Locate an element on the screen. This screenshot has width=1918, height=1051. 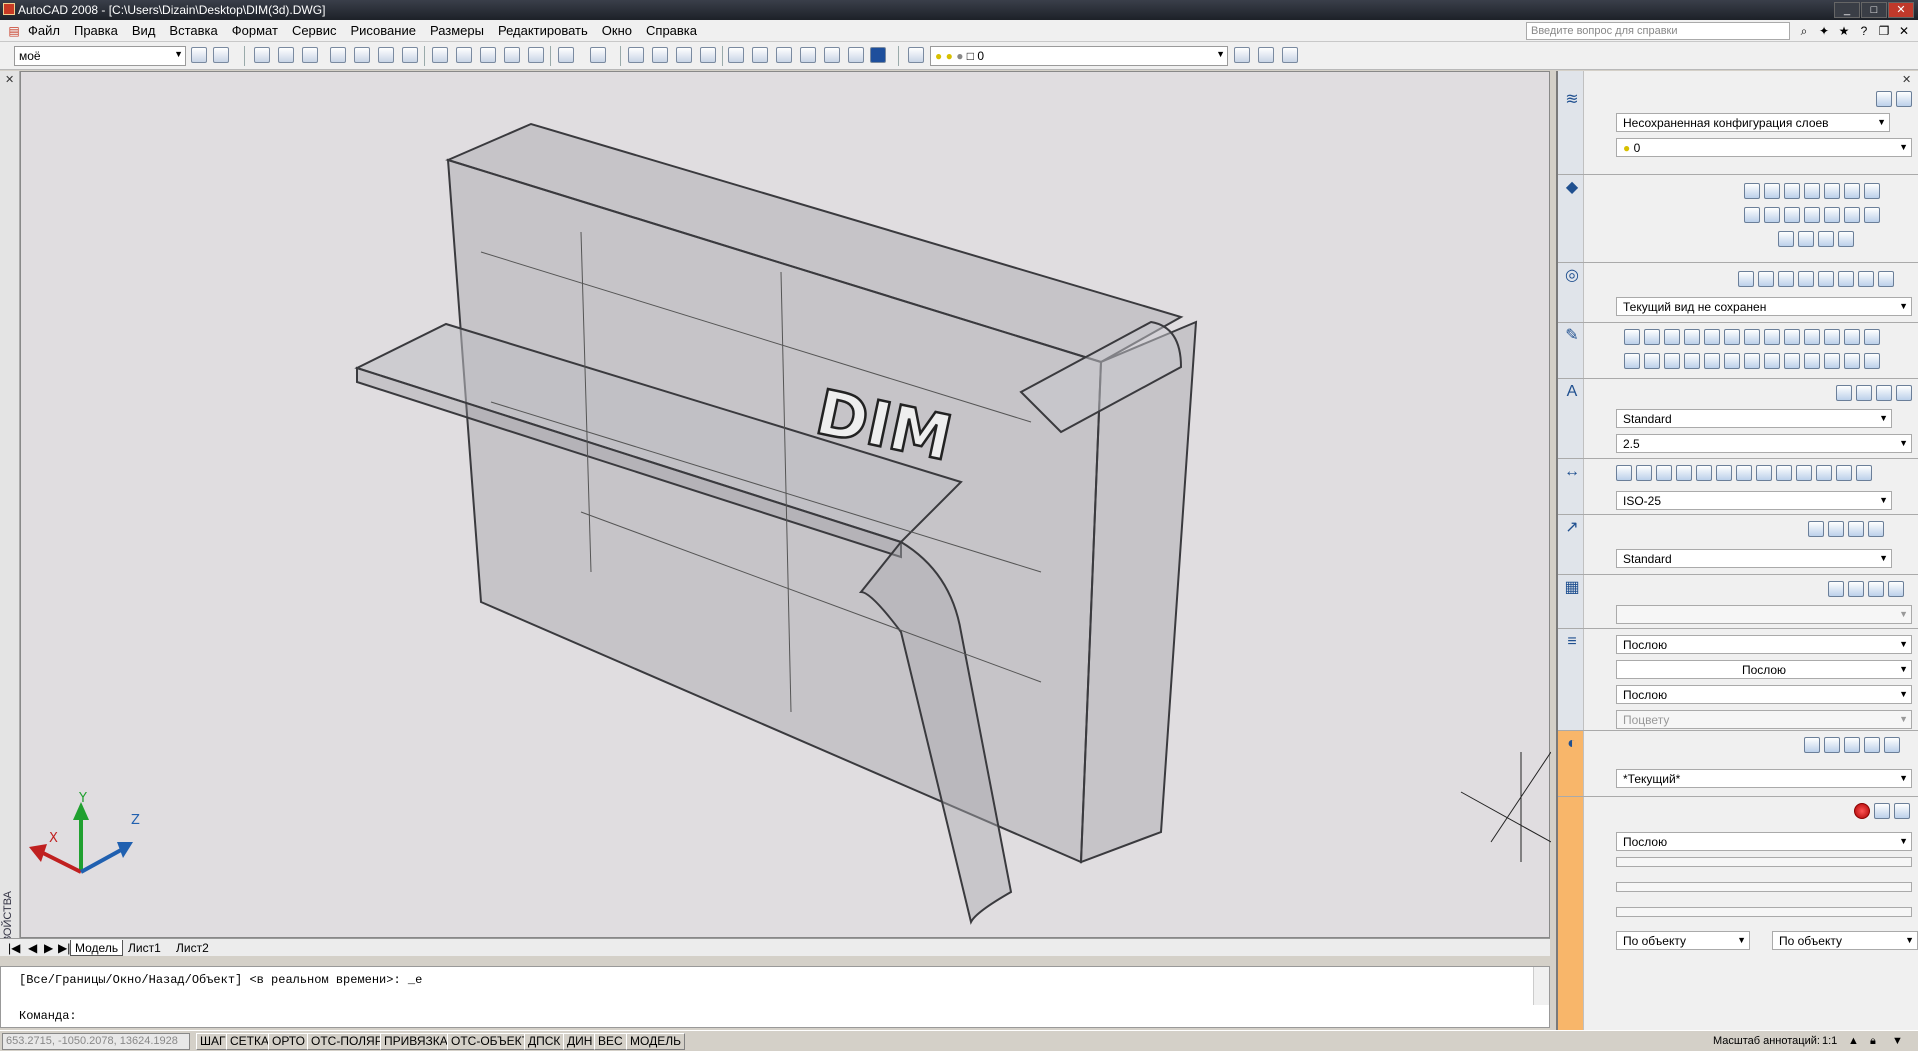
subtract-icon is located at coordinates (1806, 239).